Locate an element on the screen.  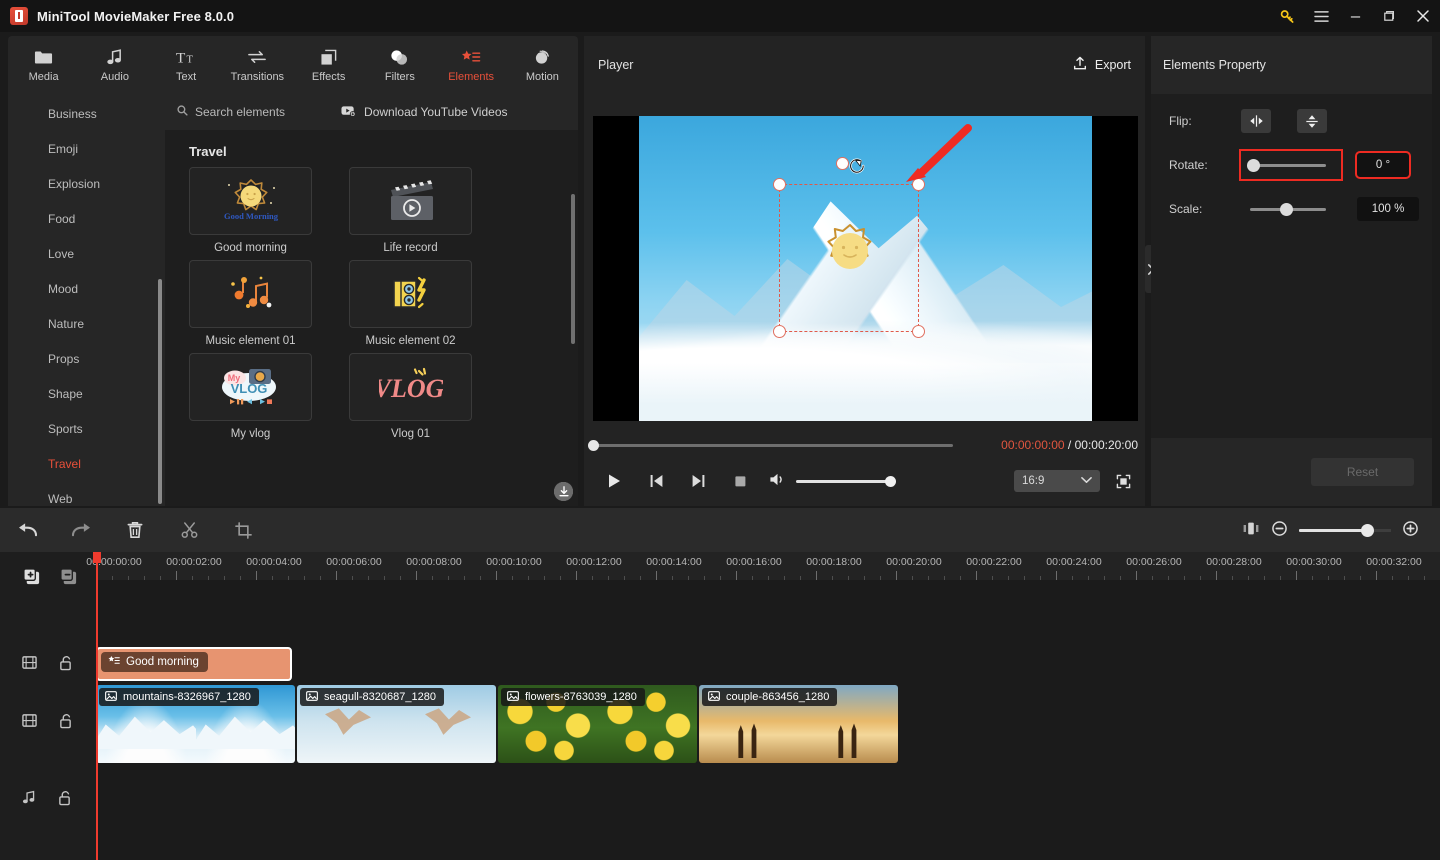
timeline-clip-couple: couple-863456_1280 is located at coordinates (798, 724).